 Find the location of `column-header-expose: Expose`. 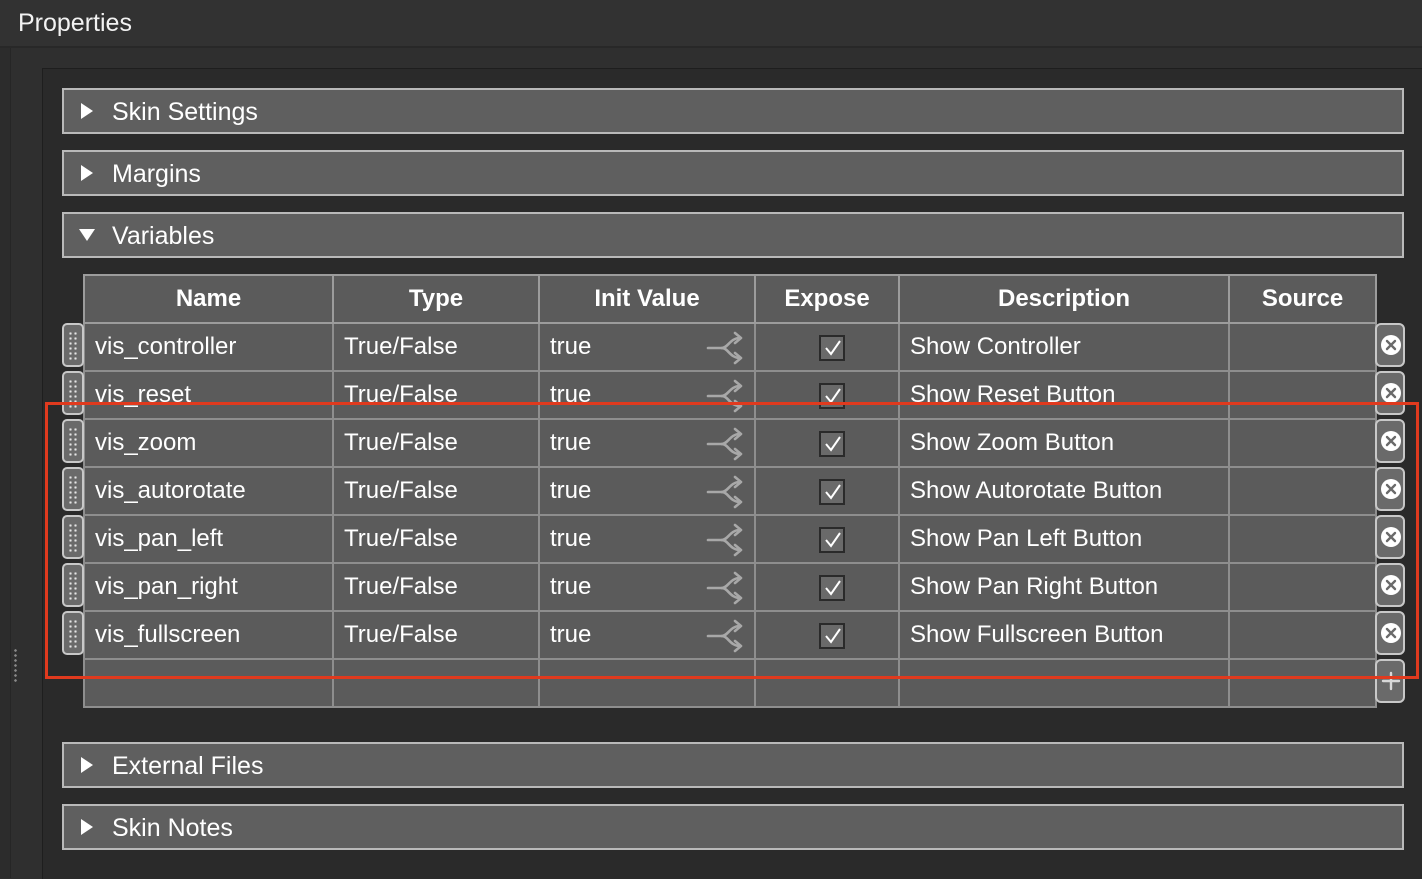

column-header-expose: Expose is located at coordinates (827, 299).